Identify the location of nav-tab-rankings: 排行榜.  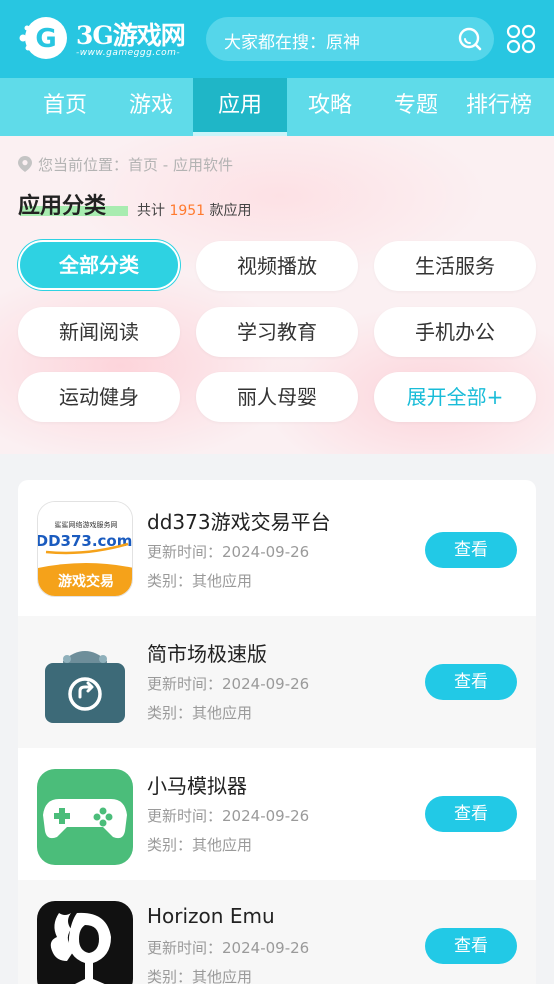
(510, 107).